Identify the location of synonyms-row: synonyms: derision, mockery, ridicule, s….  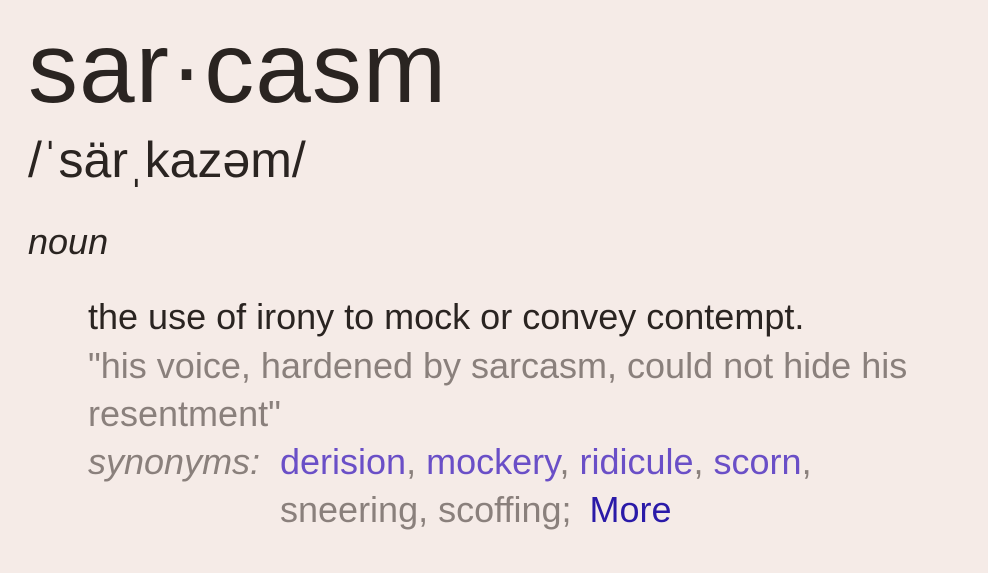
(528, 486).